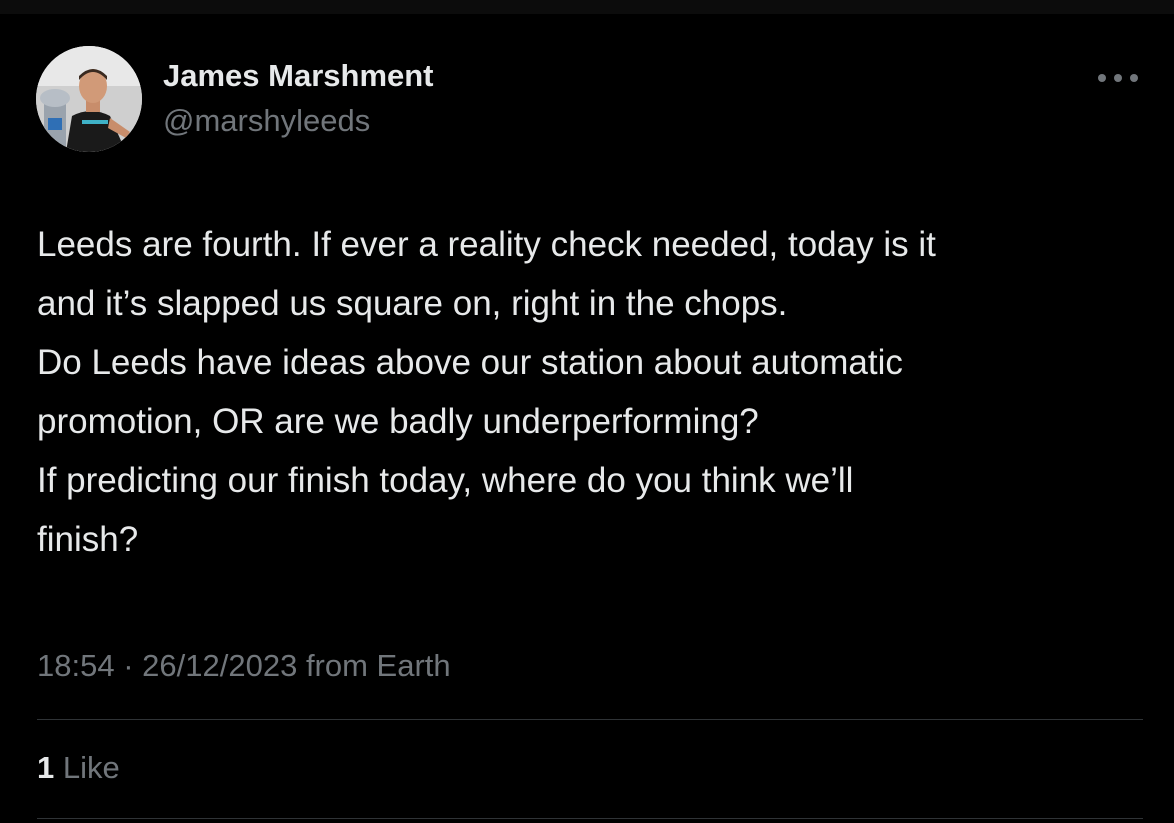 This screenshot has width=1174, height=823. I want to click on like-count: 1, so click(46, 767).